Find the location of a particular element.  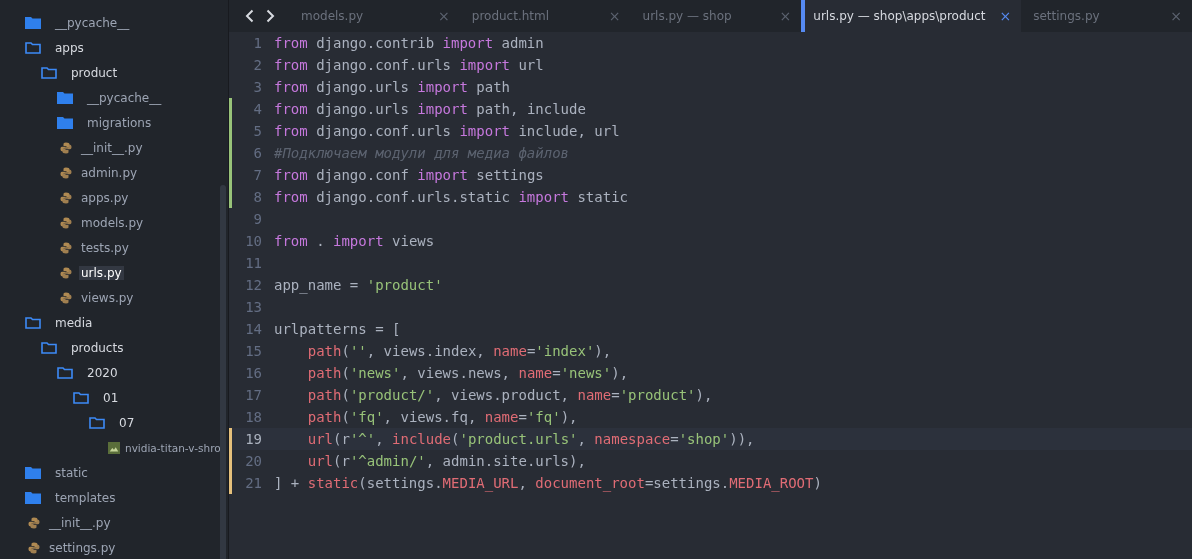

editor-tab: urls.py — shop\apps\product × is located at coordinates (911, 16).